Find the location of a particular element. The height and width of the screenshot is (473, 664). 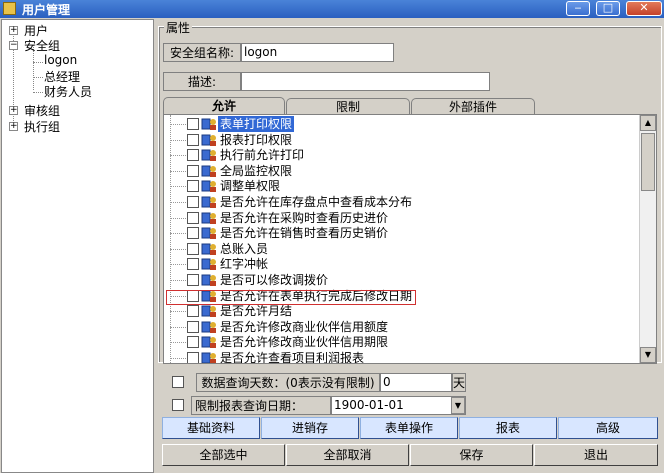

tree-node-finance-staff: 财务人员 is located at coordinates (68, 91).